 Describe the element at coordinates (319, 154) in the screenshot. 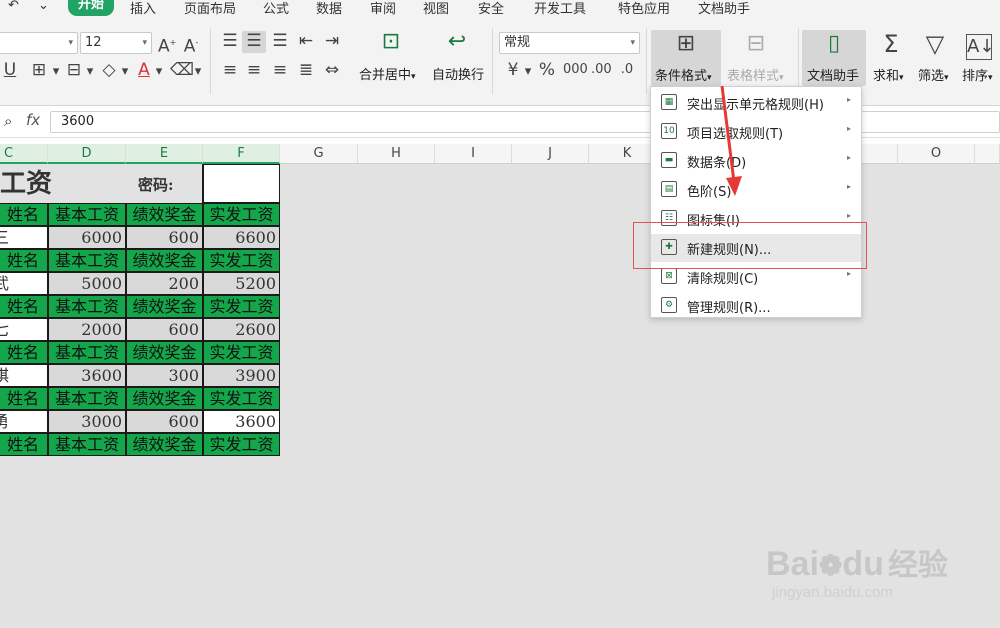

I see `column-header-g: G` at that location.